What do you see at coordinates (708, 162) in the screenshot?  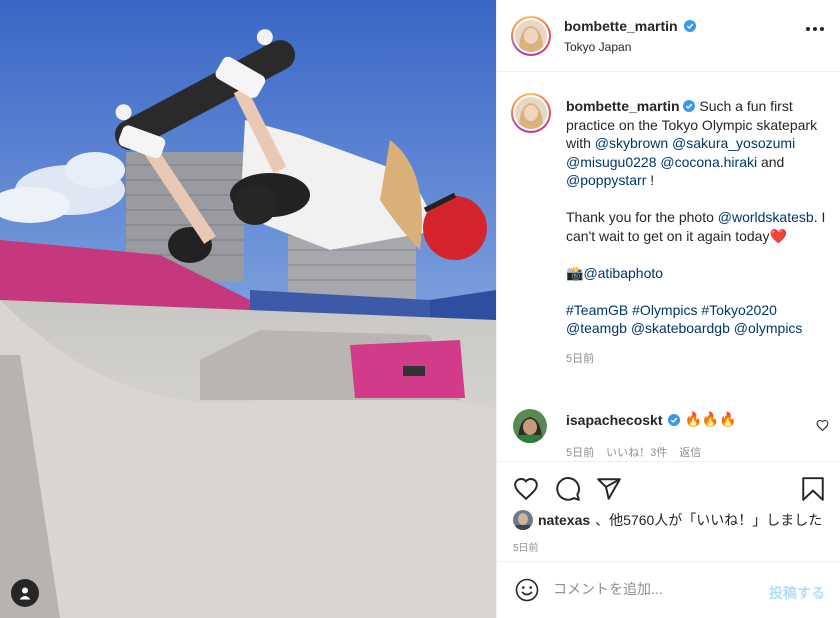 I see `mention-link: @cocona.hiraki` at bounding box center [708, 162].